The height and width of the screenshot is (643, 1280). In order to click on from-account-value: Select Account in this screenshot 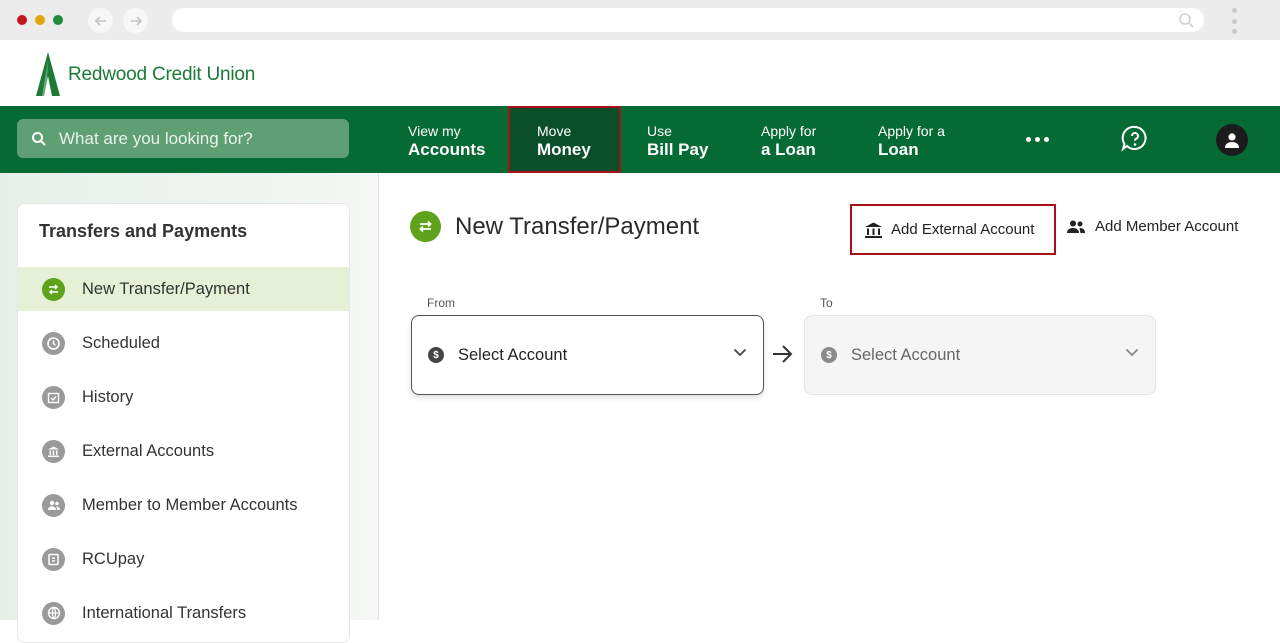, I will do `click(513, 354)`.